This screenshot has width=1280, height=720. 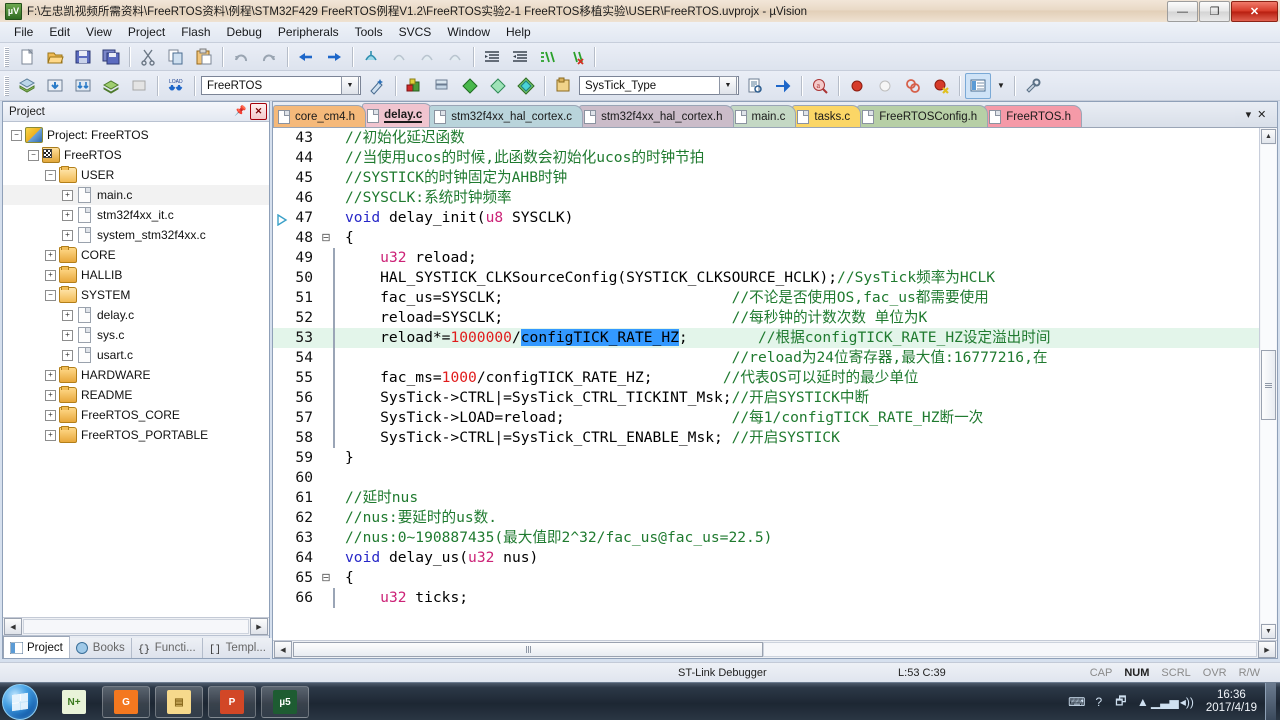 What do you see at coordinates (377, 86) in the screenshot?
I see `configure-wizard-icon` at bounding box center [377, 86].